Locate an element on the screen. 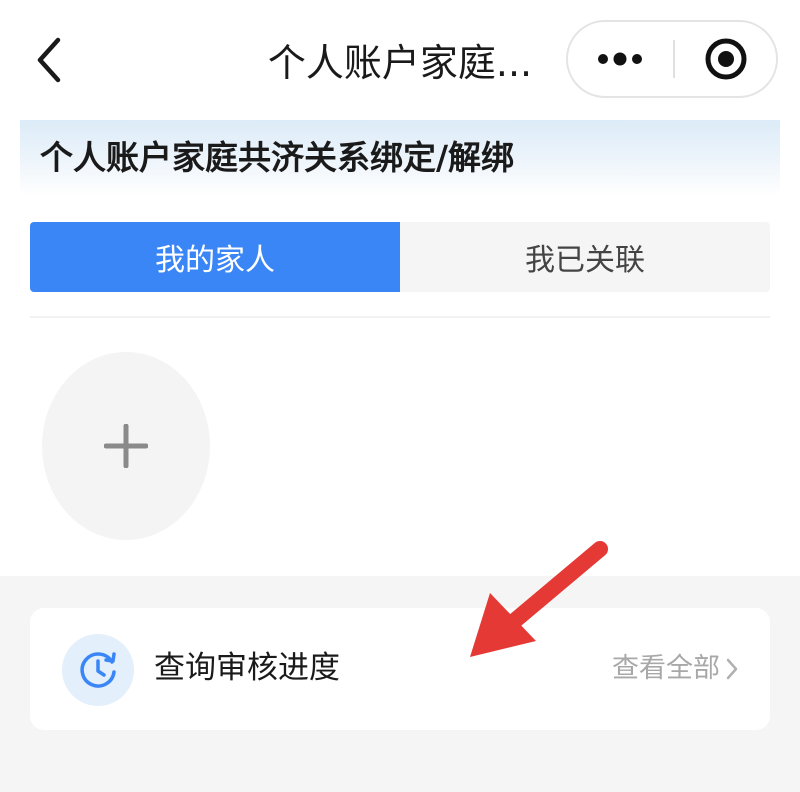 This screenshot has width=800, height=792. annotation-arrow-icon is located at coordinates (539, 599).